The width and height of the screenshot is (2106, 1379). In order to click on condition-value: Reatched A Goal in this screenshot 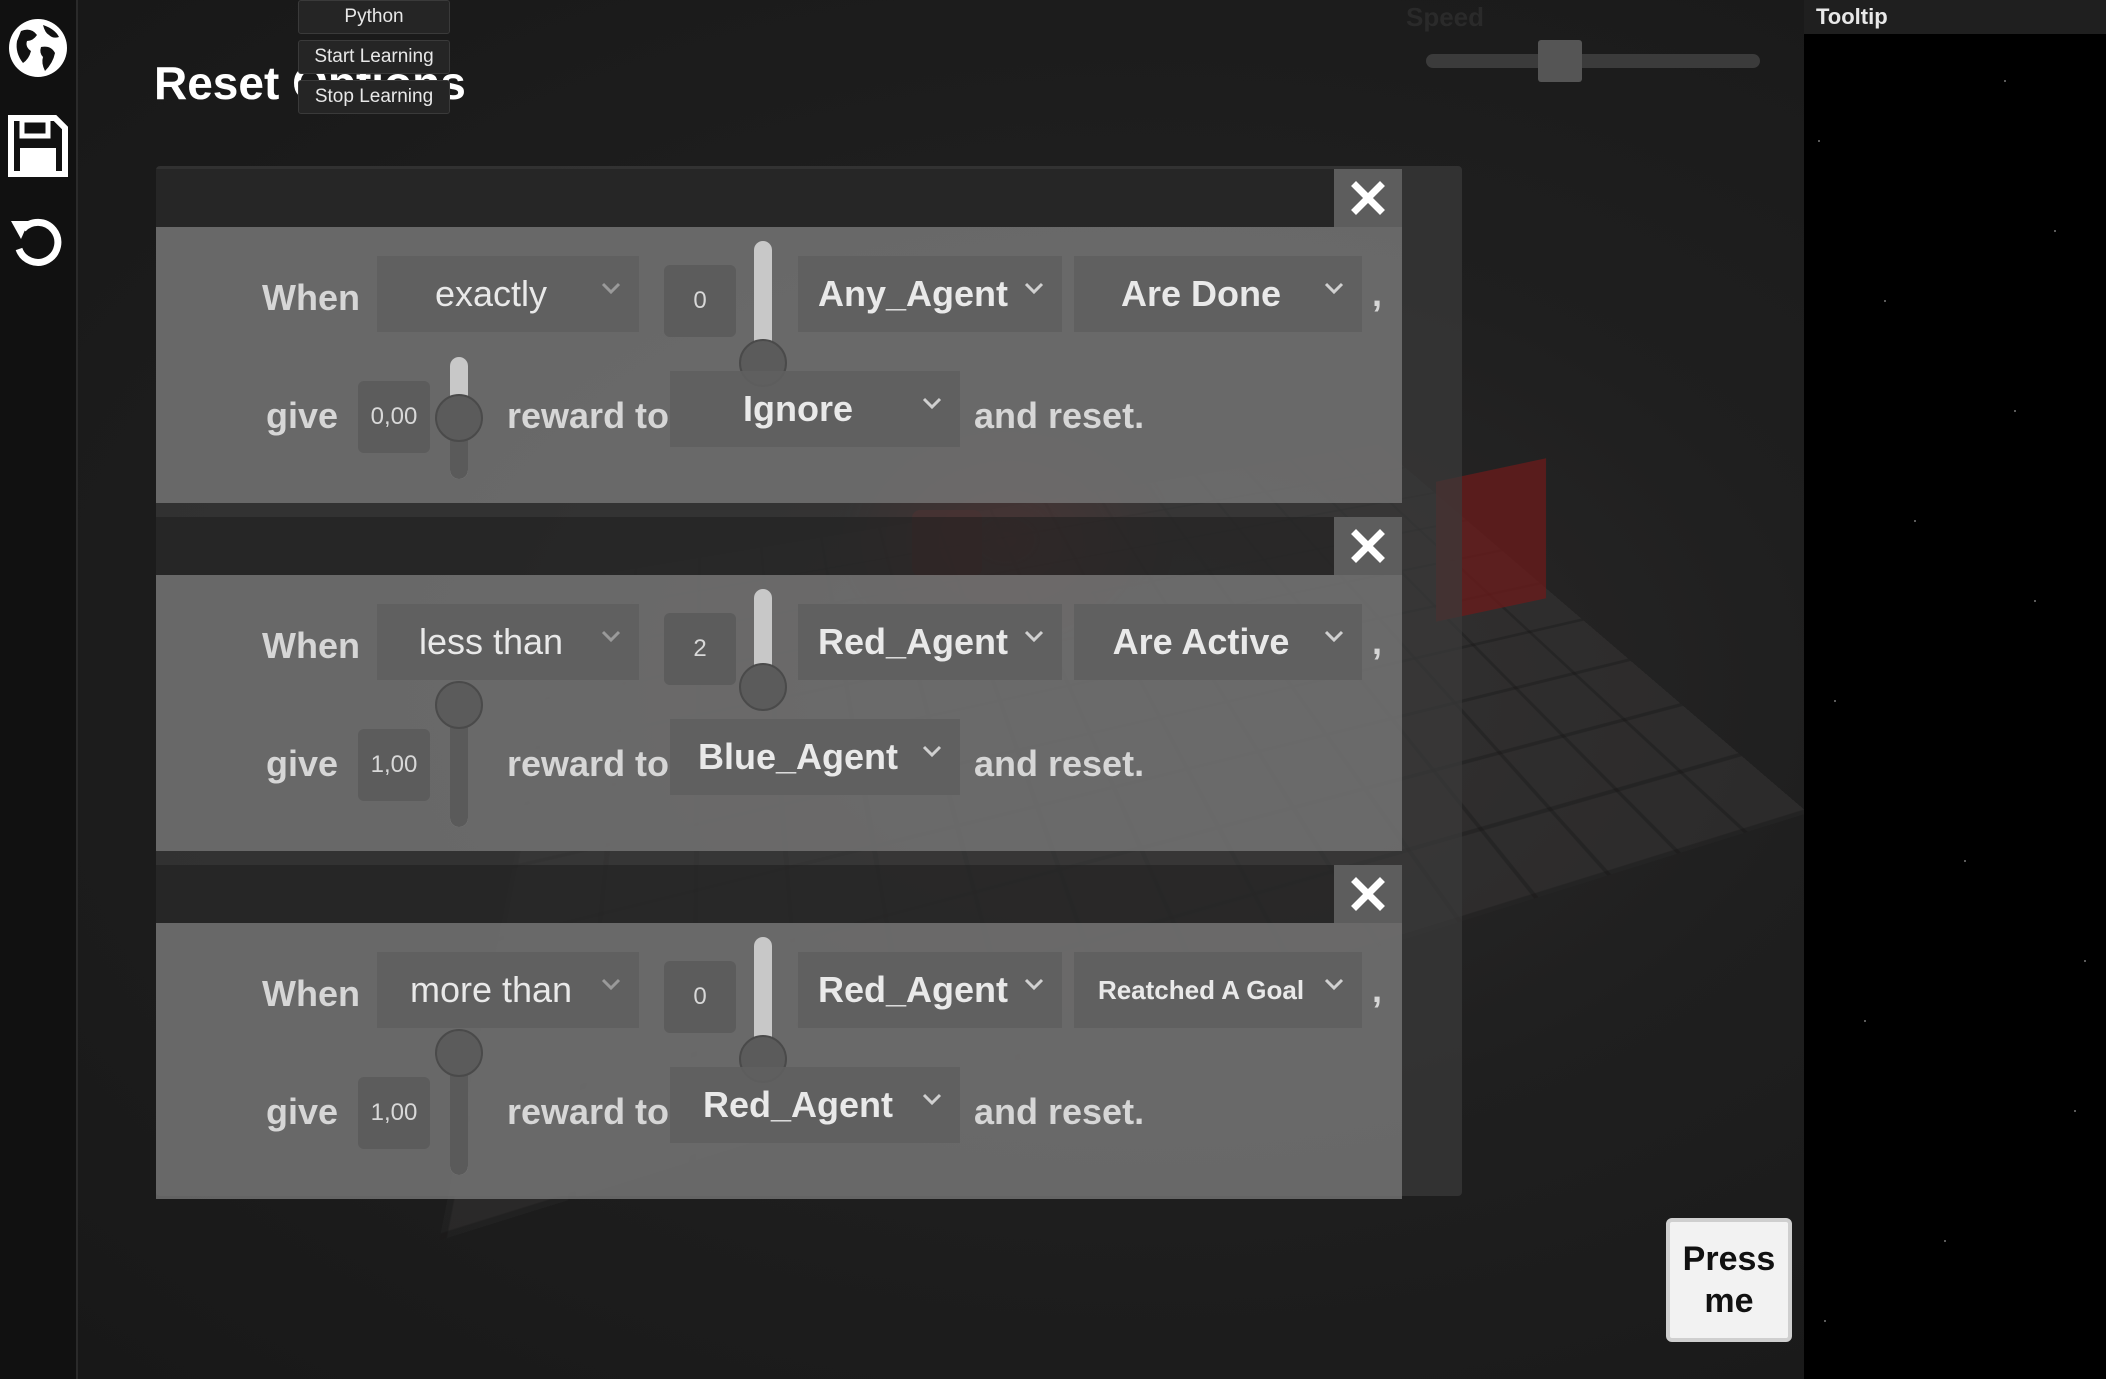, I will do `click(1201, 989)`.